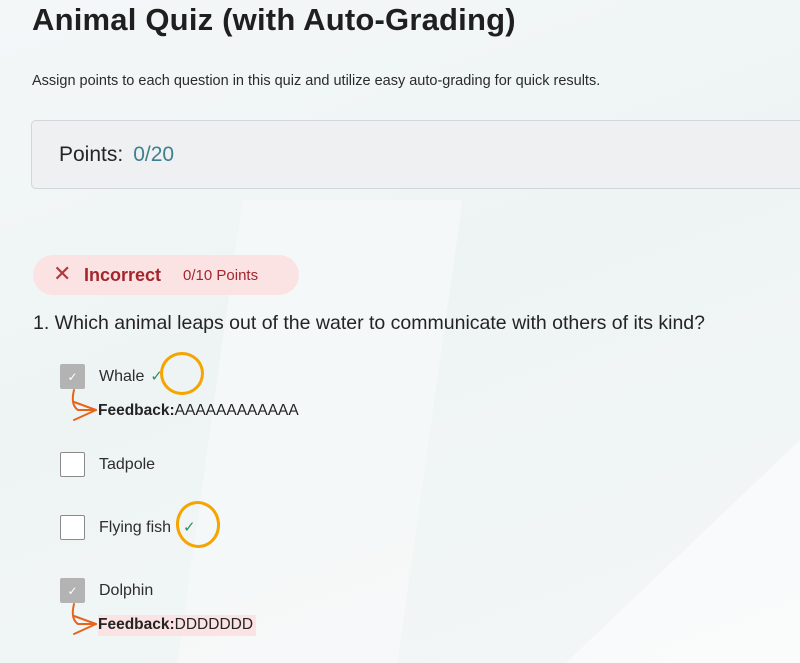 The image size is (800, 663). What do you see at coordinates (221, 275) in the screenshot?
I see `result-points: 0/10 Points` at bounding box center [221, 275].